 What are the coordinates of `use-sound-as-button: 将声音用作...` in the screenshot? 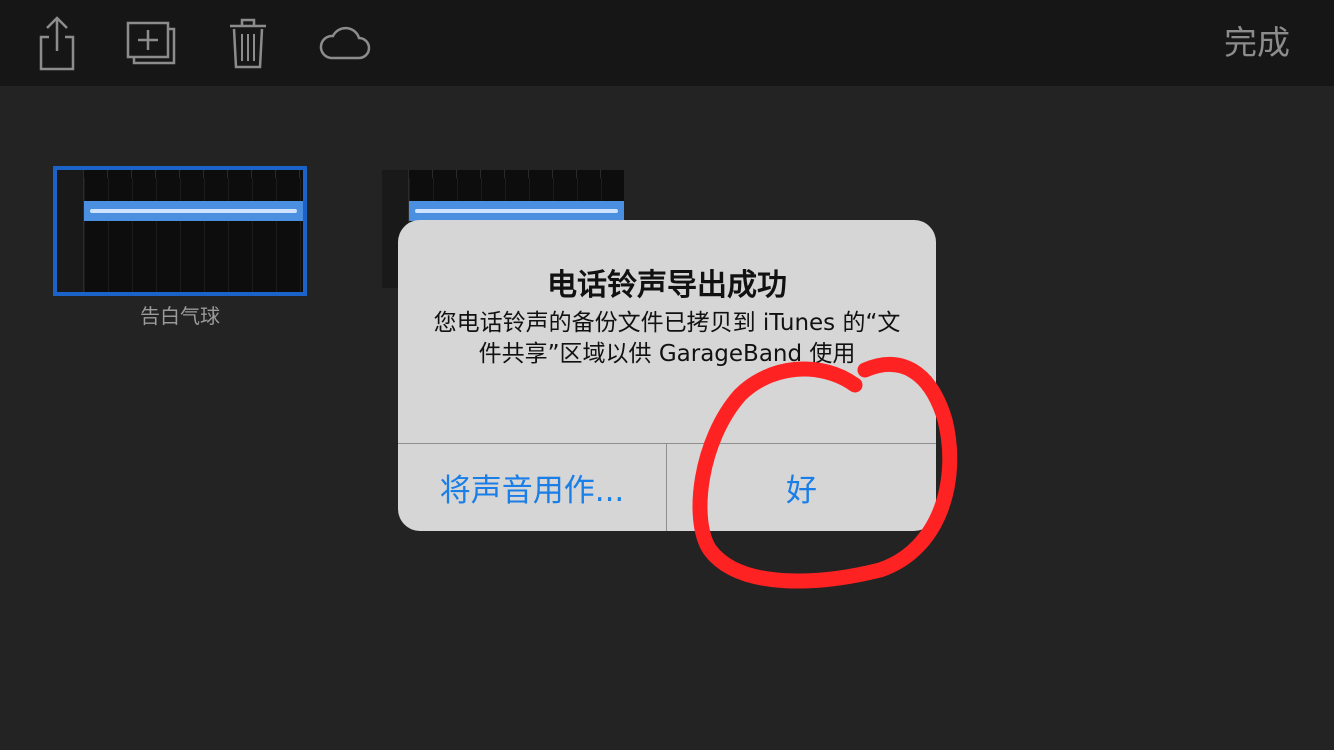 It's located at (532, 487).